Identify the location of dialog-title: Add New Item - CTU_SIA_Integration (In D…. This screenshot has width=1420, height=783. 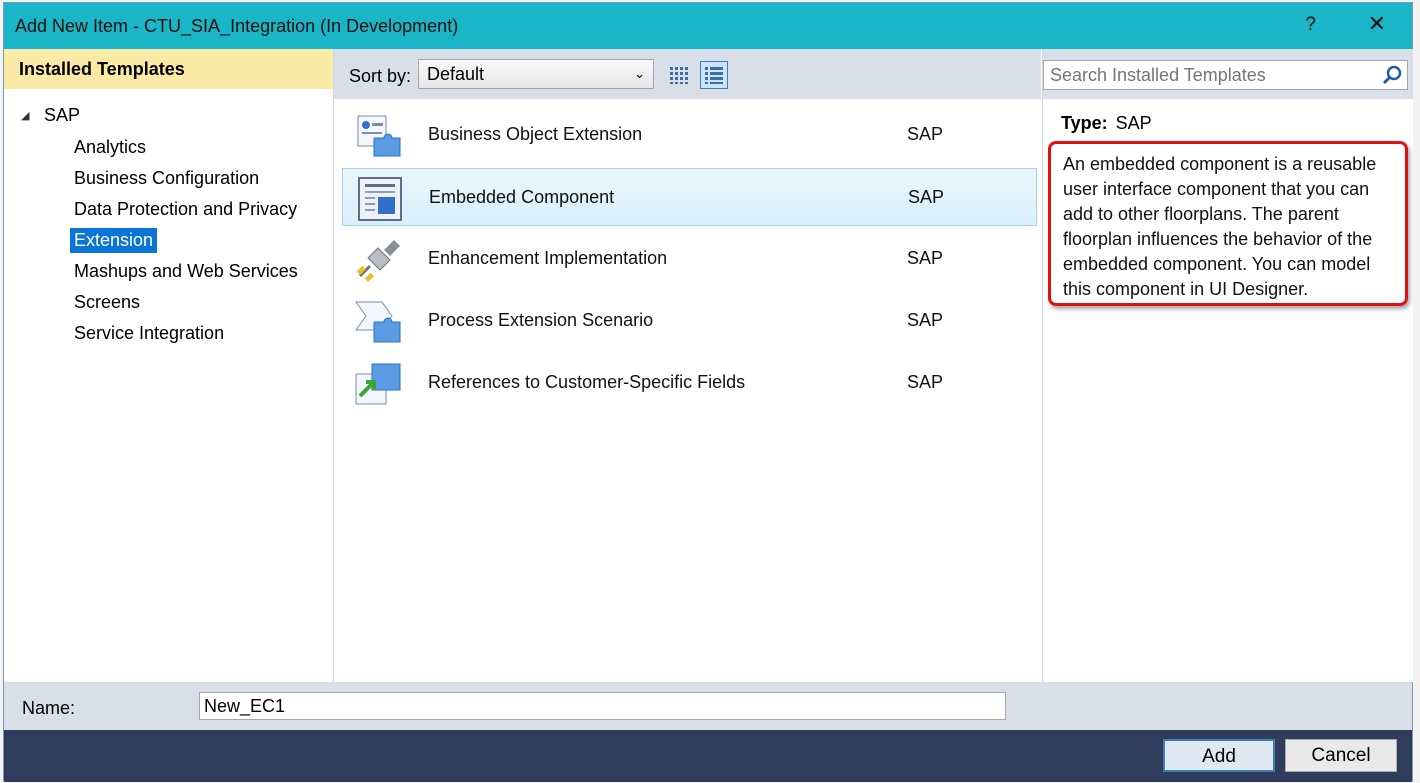
(237, 26).